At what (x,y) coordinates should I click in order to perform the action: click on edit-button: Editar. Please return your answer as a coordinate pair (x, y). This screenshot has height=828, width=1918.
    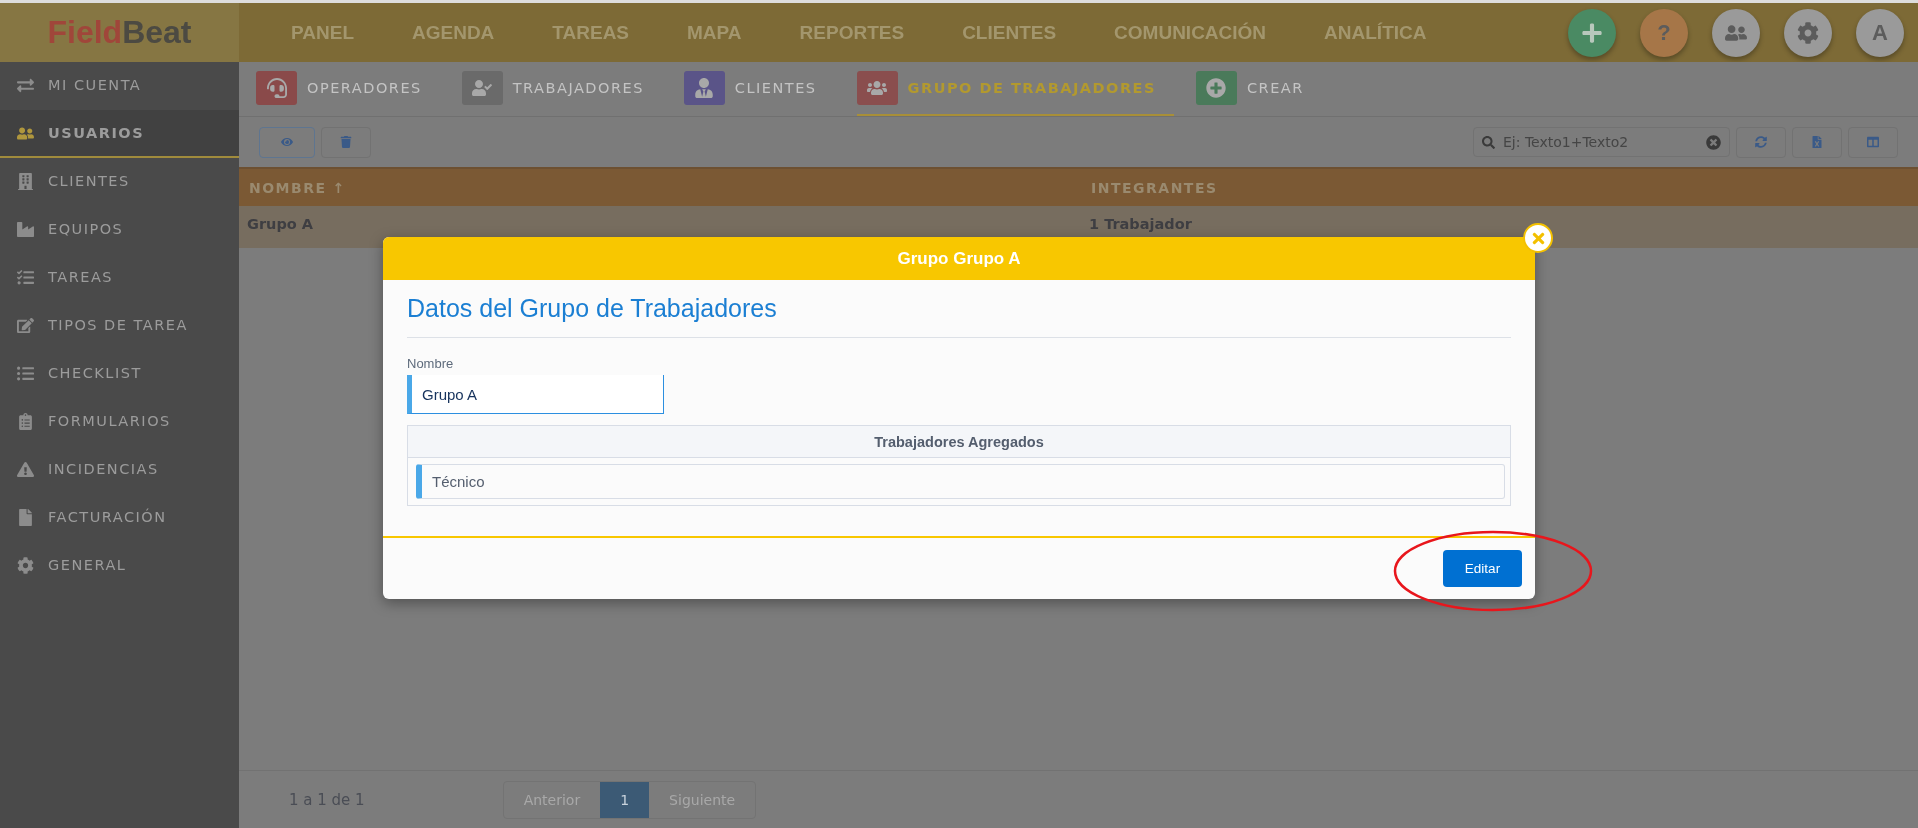
    Looking at the image, I should click on (1482, 568).